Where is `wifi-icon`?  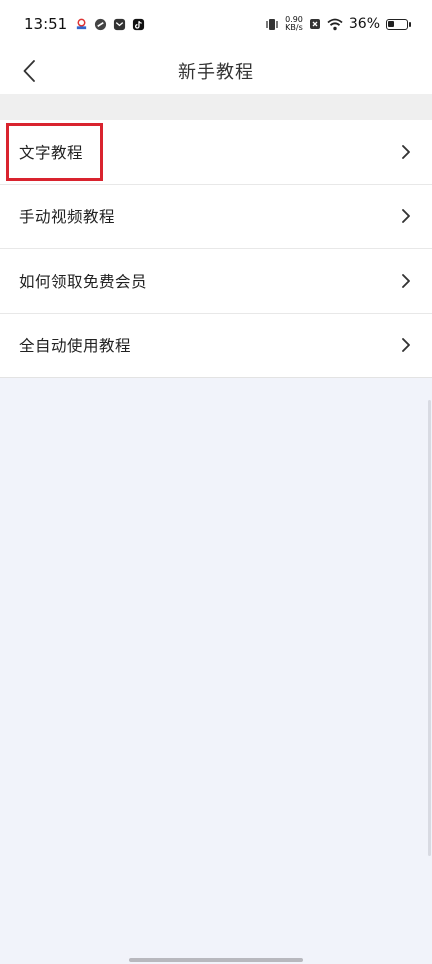 wifi-icon is located at coordinates (335, 24).